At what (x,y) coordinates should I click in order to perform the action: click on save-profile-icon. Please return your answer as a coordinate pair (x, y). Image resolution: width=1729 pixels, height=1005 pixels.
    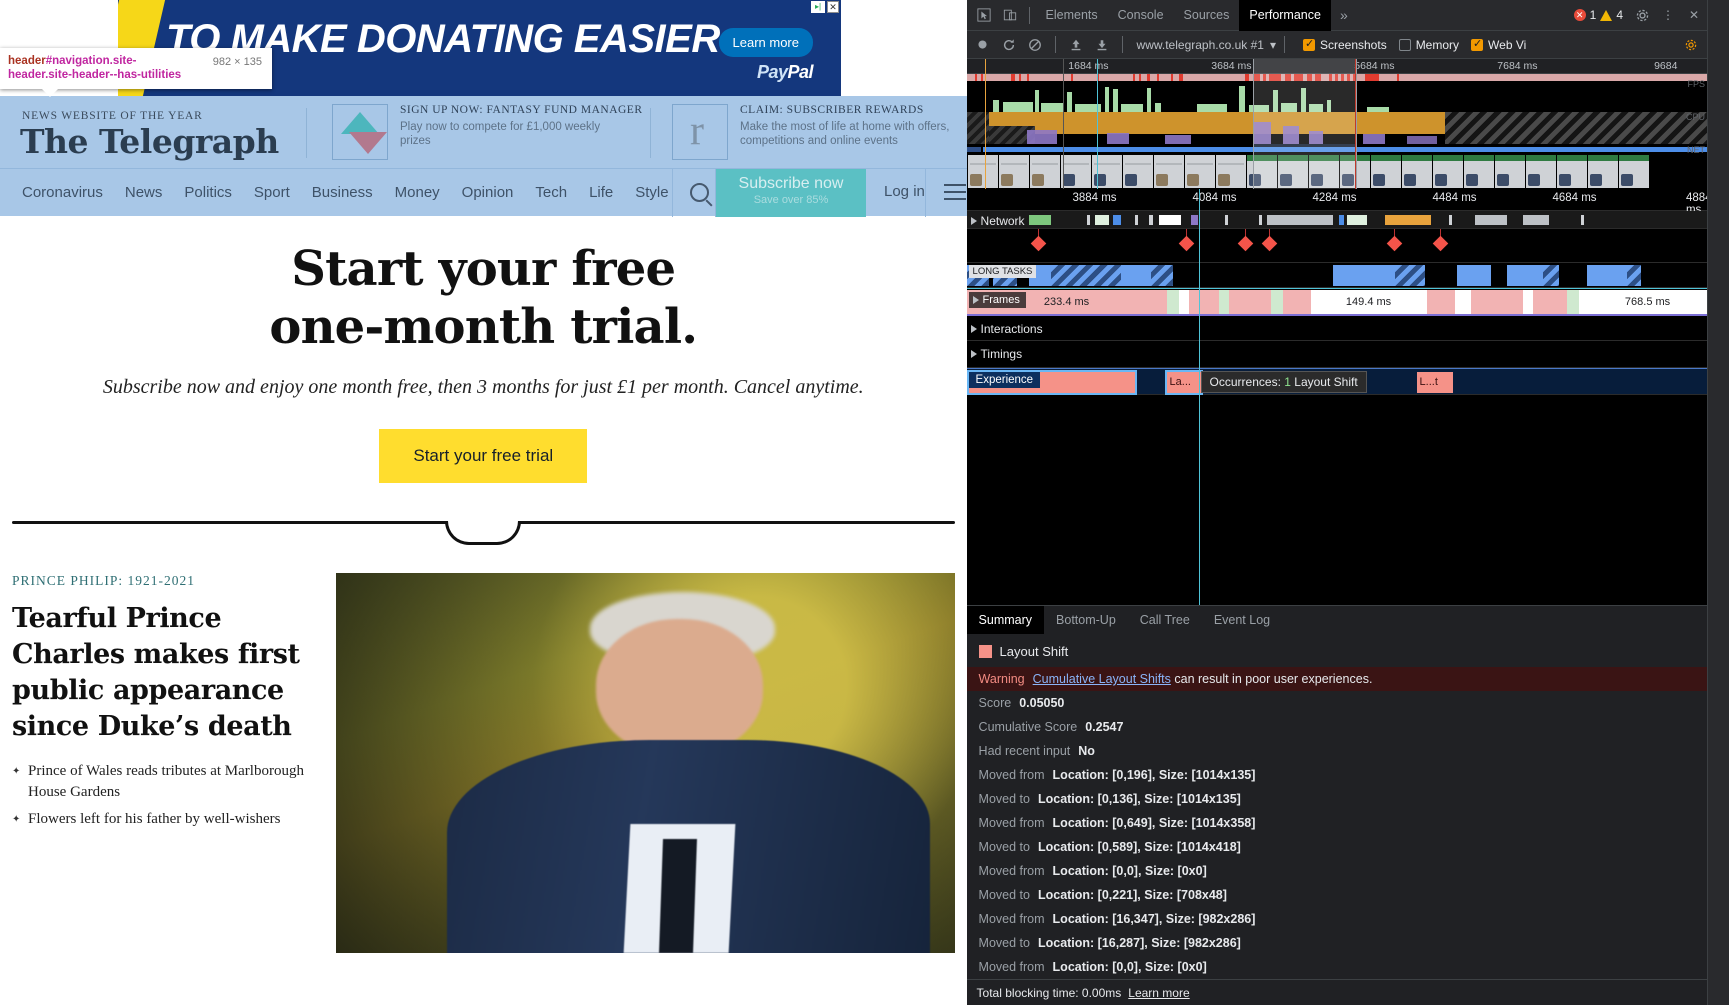
    Looking at the image, I should click on (1102, 45).